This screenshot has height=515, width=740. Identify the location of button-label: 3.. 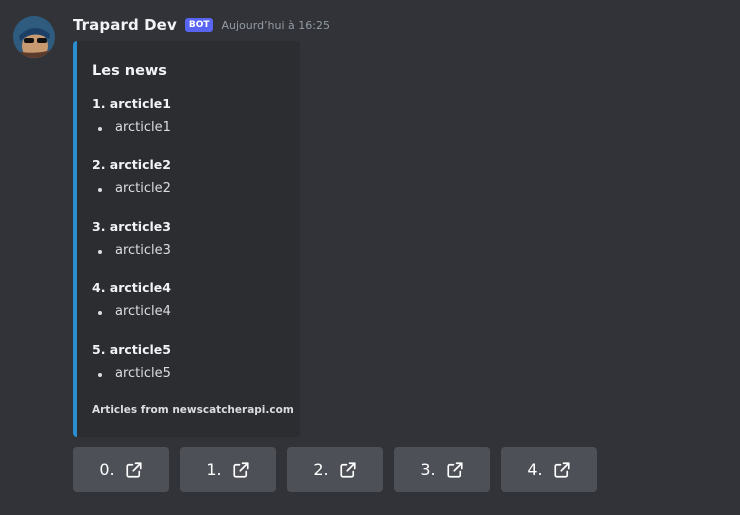
(428, 469).